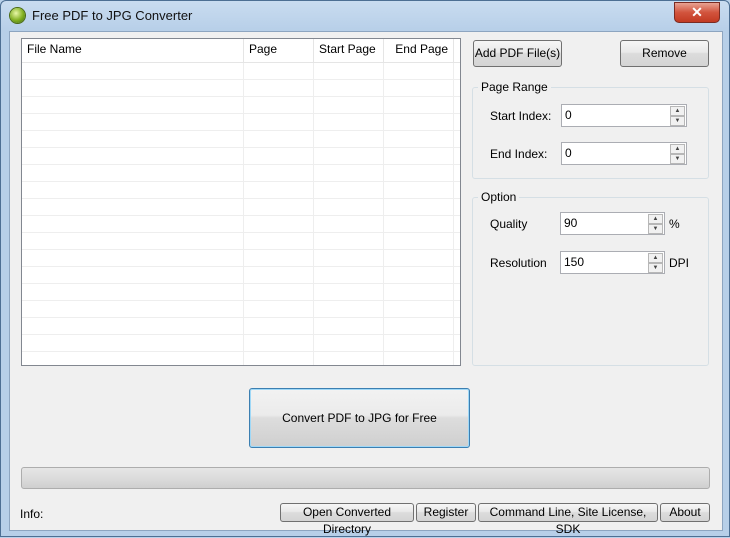 The image size is (730, 538). What do you see at coordinates (697, 12) in the screenshot?
I see `close-button: ✕` at bounding box center [697, 12].